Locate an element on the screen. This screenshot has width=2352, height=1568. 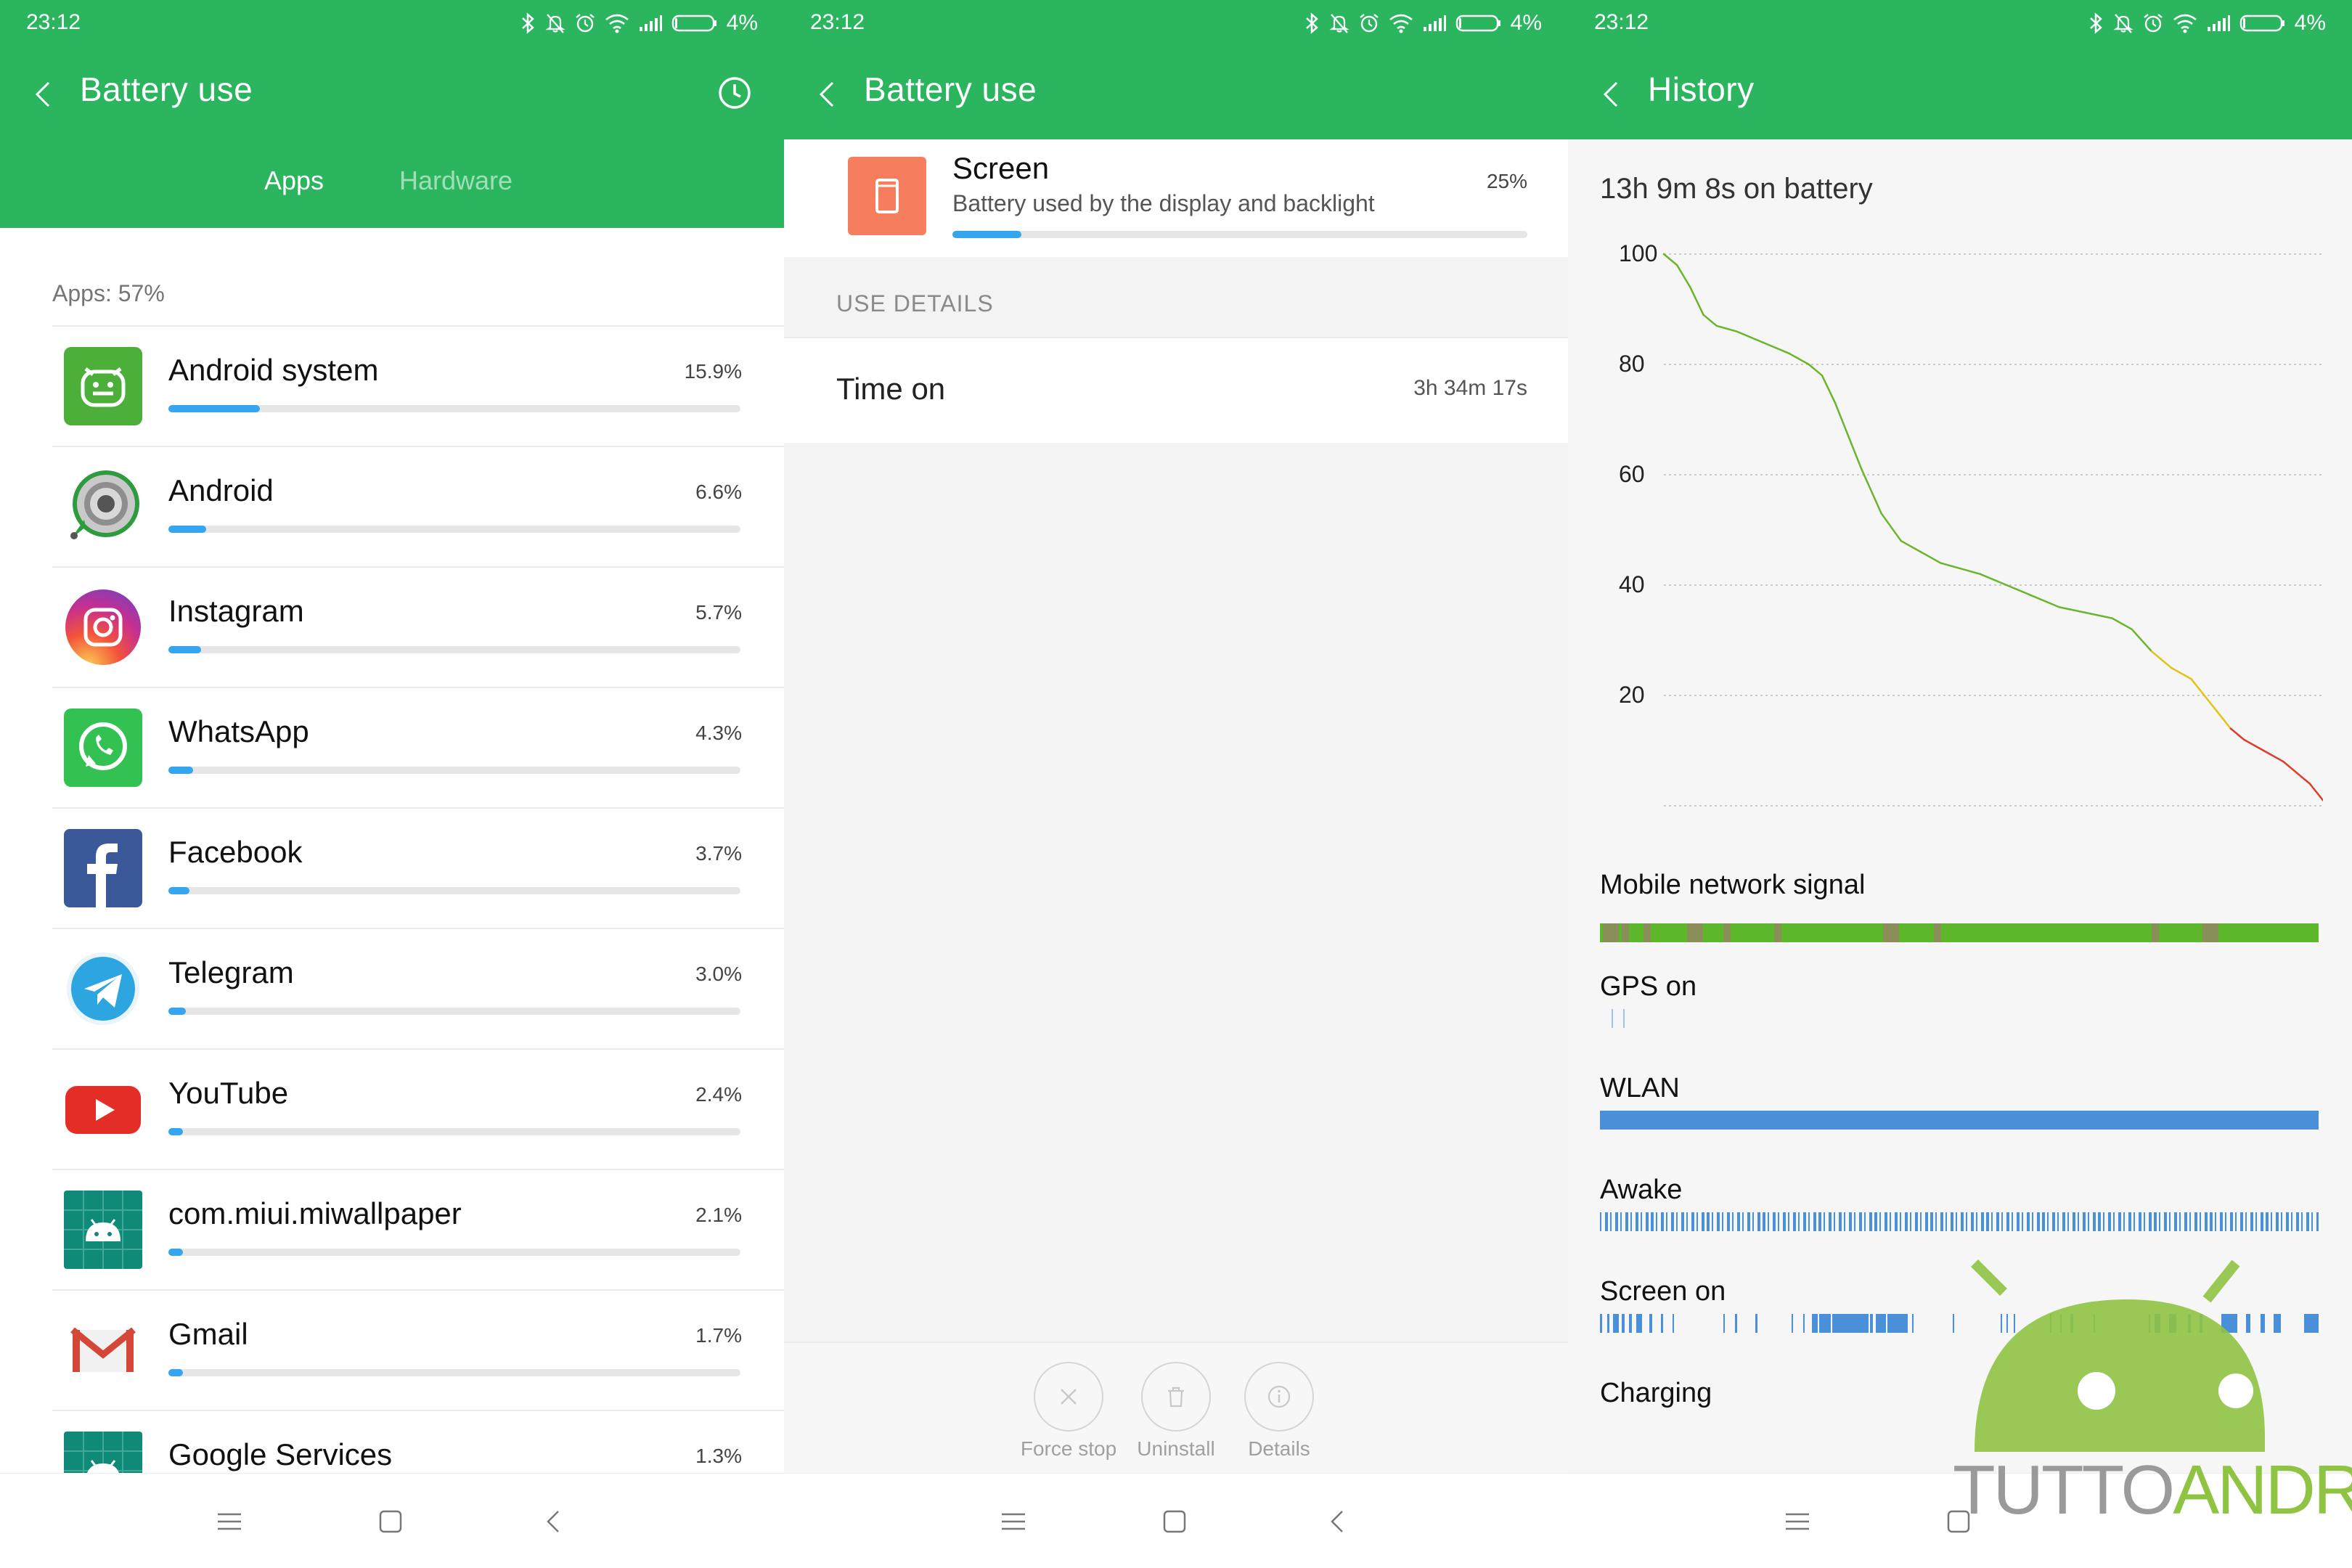
tab-apps: Apps is located at coordinates (294, 181).